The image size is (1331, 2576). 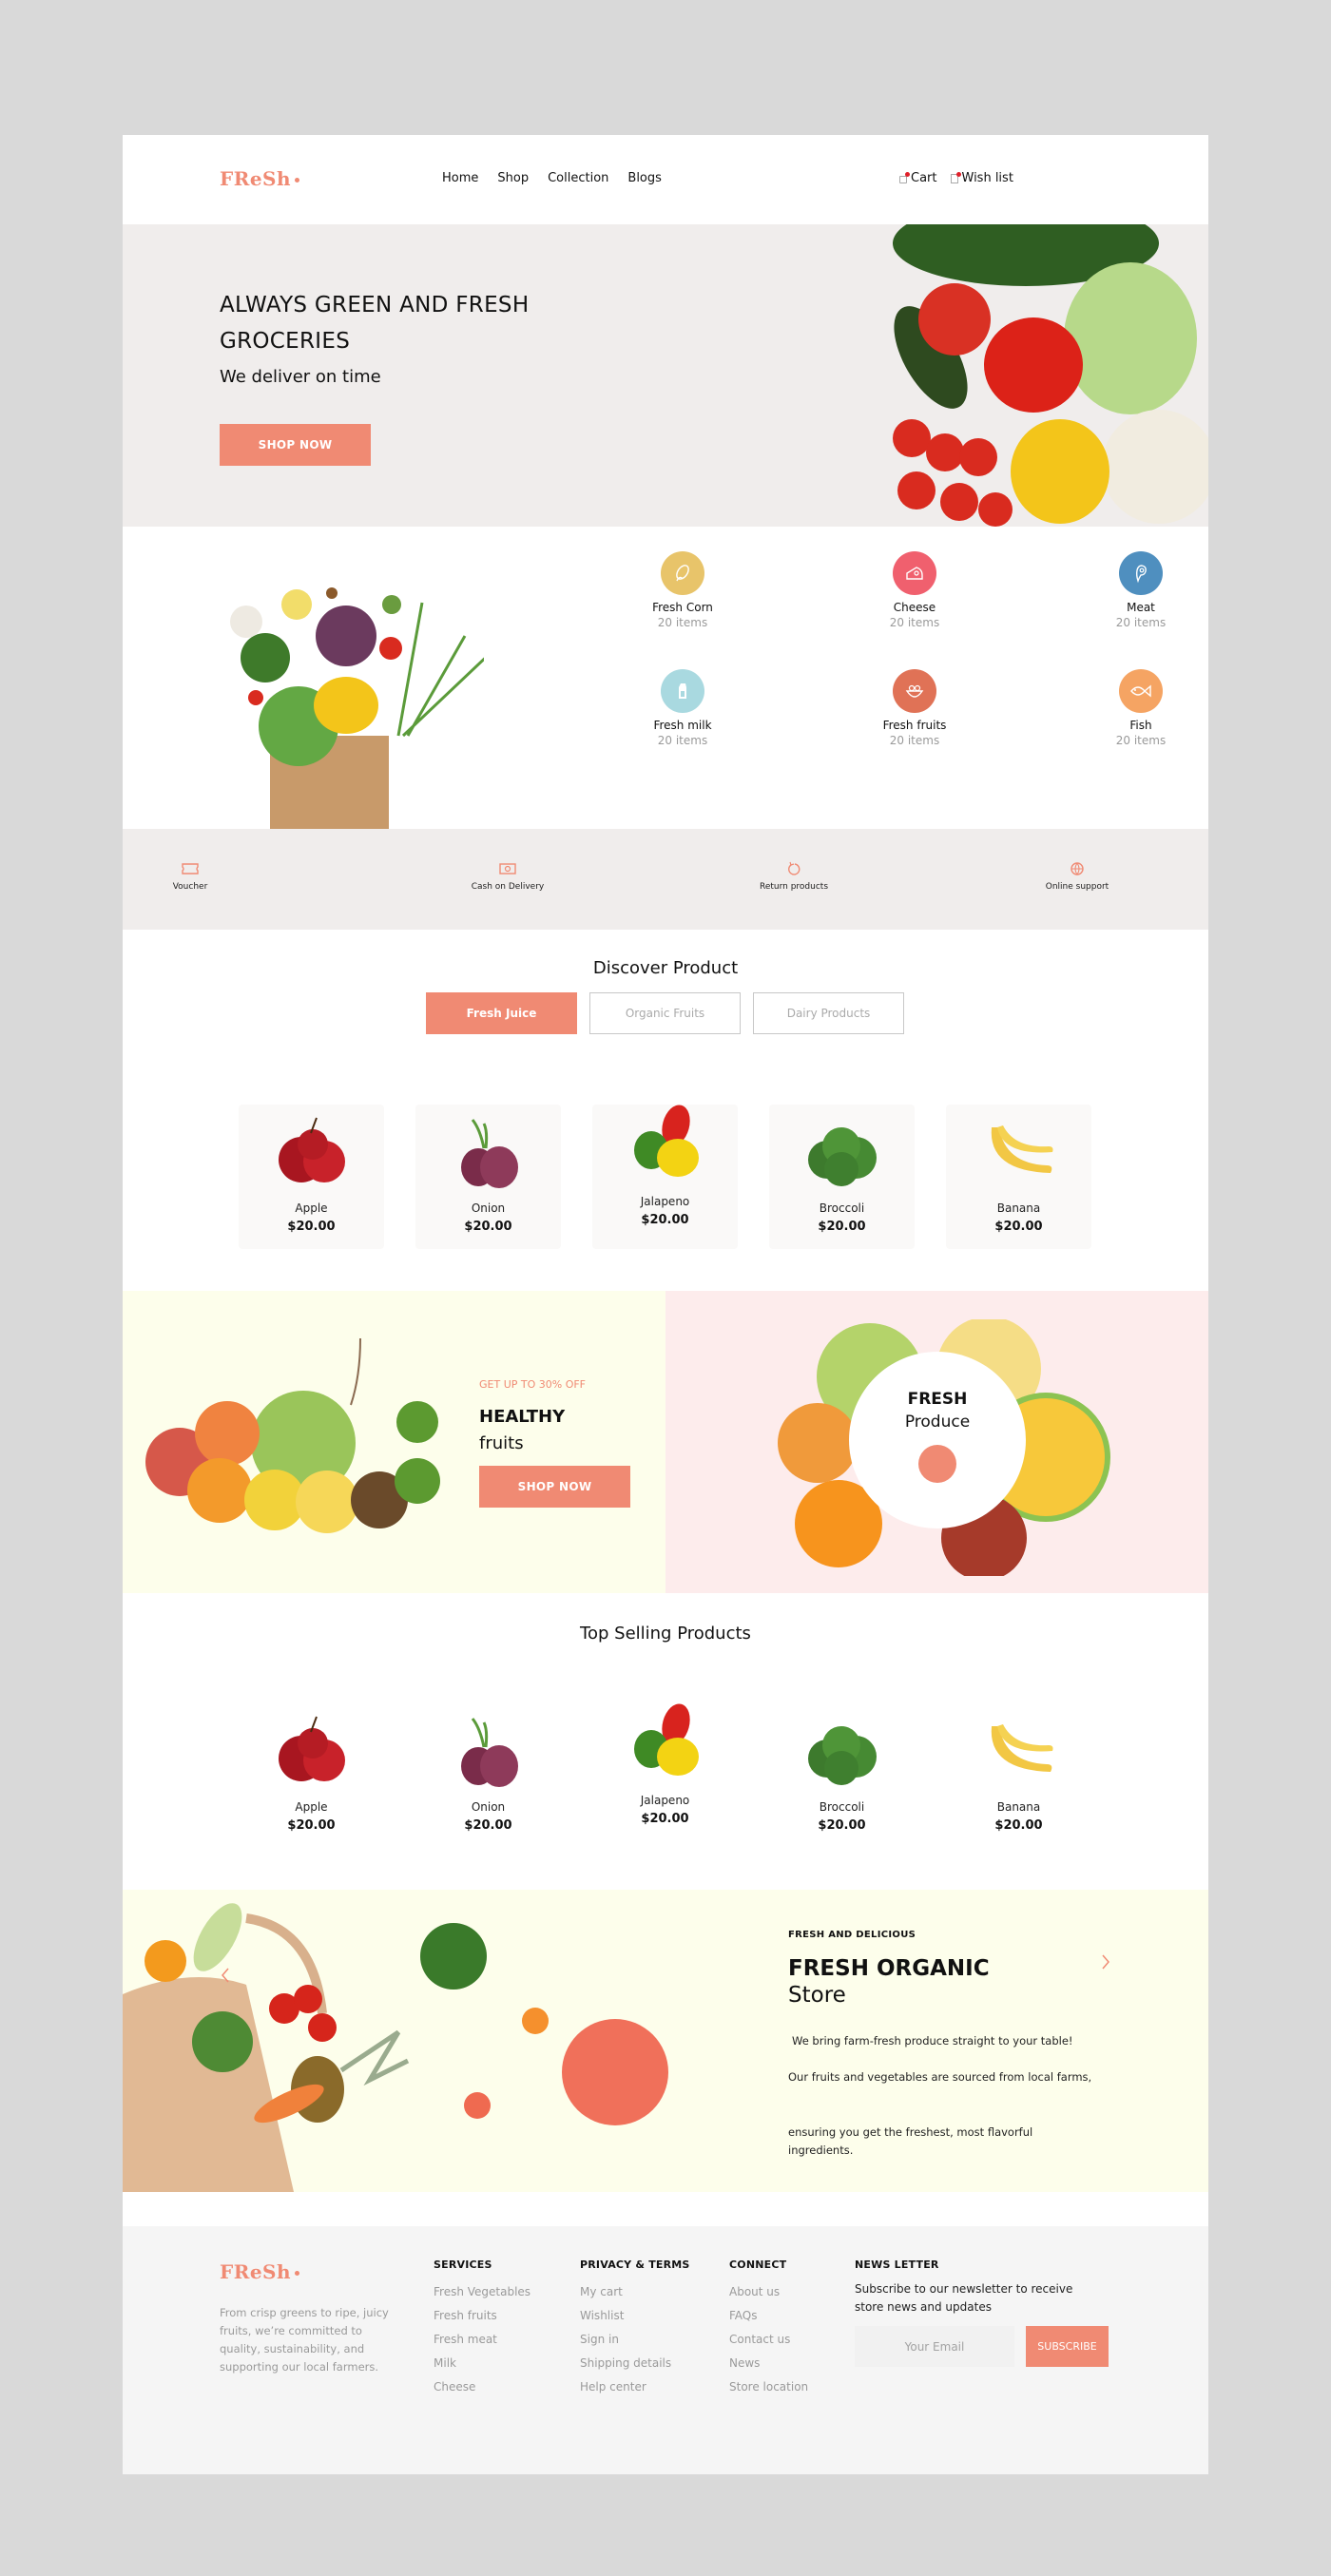 I want to click on footer-col-title: SERVICES, so click(x=463, y=2265).